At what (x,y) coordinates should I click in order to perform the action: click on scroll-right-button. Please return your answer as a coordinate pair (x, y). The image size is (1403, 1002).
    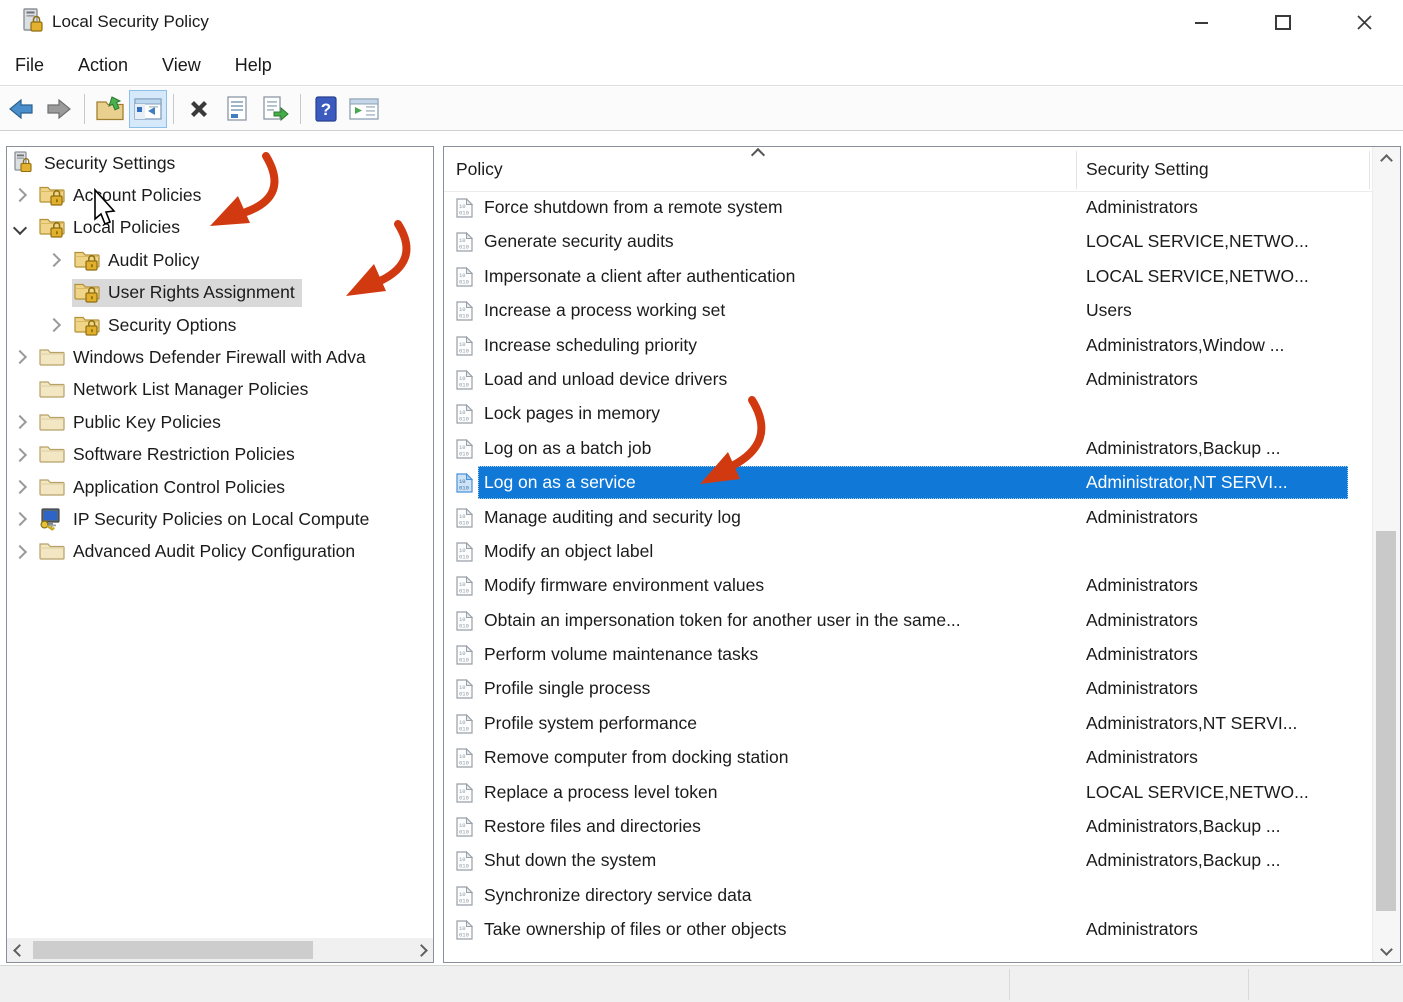
    Looking at the image, I should click on (421, 950).